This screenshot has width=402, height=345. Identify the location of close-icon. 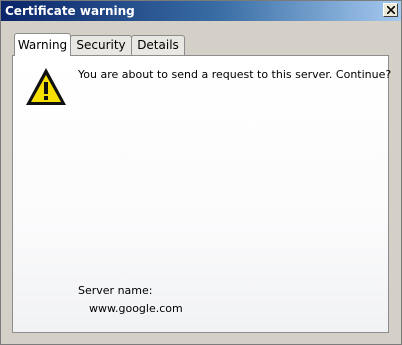
(391, 10).